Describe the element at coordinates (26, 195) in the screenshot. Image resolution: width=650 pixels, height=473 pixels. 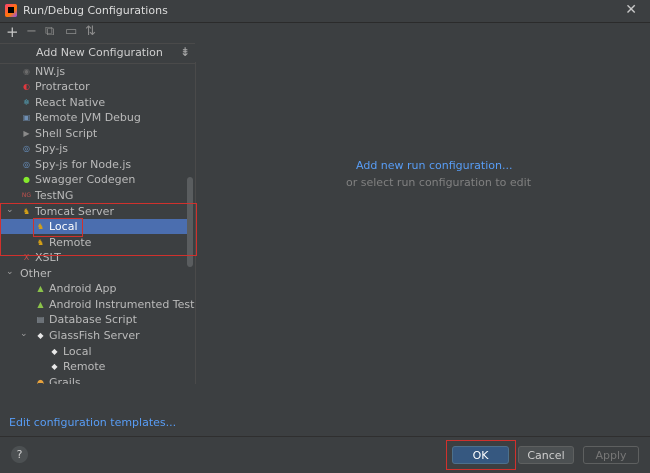
I see `testng-icon: NG` at that location.